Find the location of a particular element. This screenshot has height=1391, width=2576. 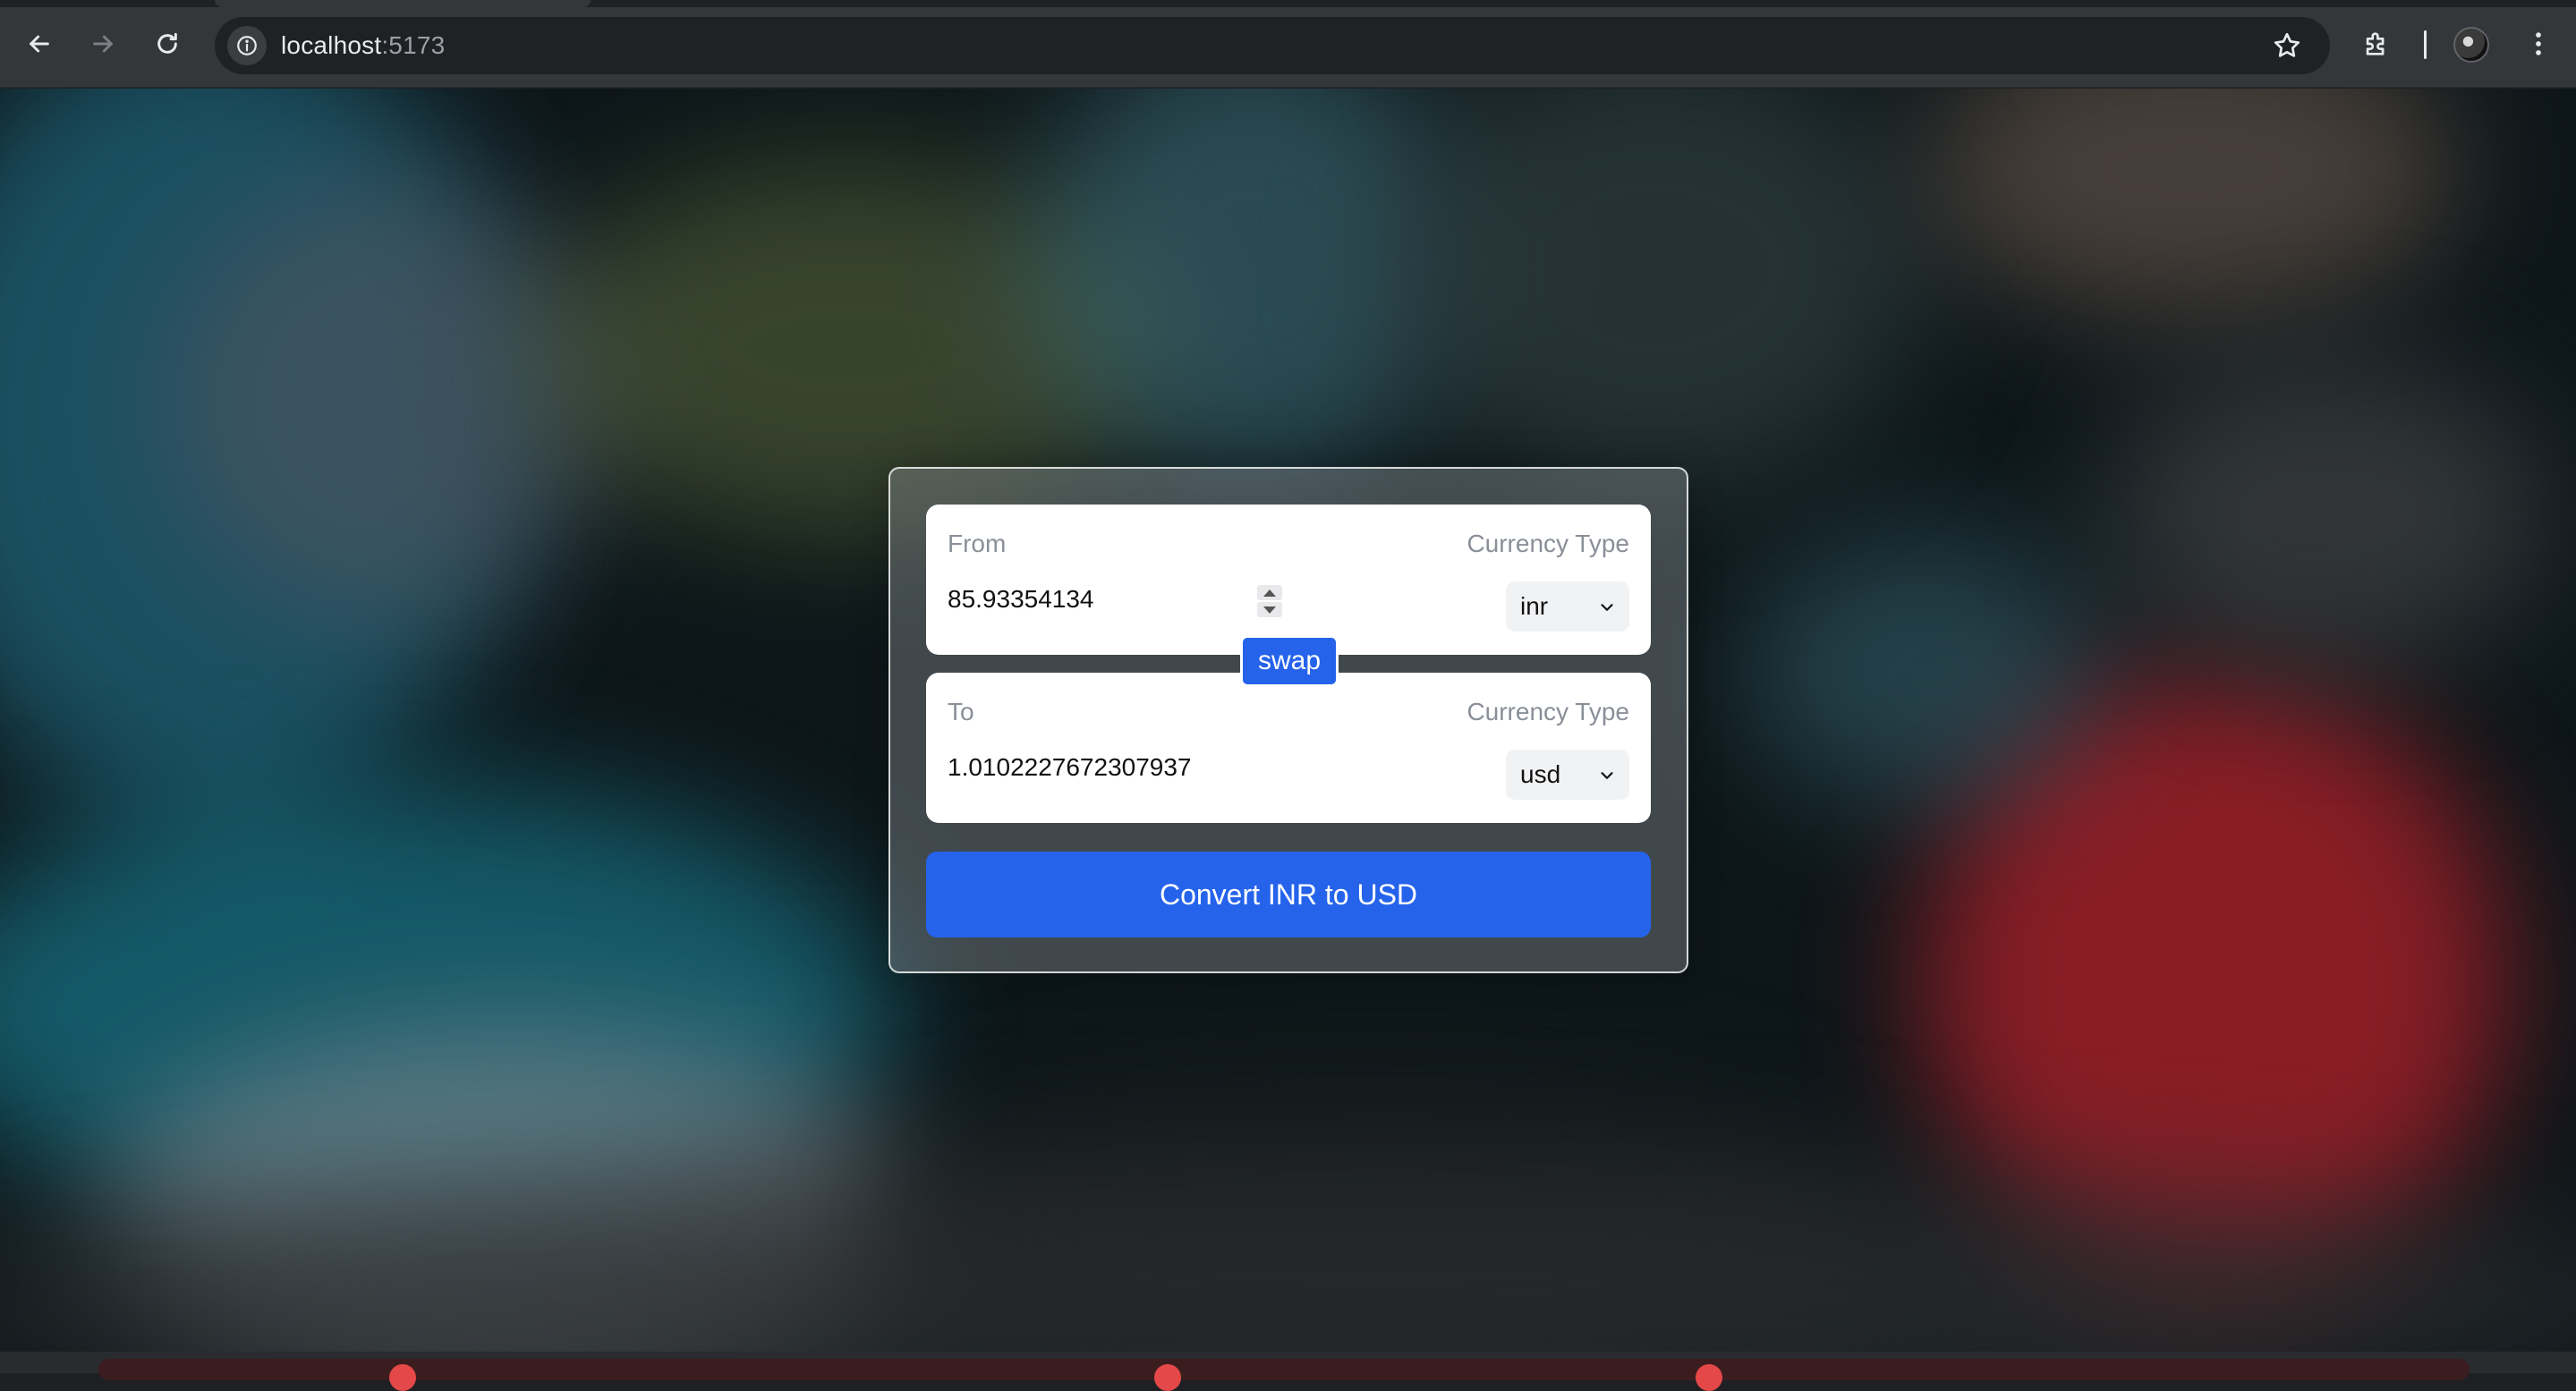

tab-strip is located at coordinates (1288, 3).